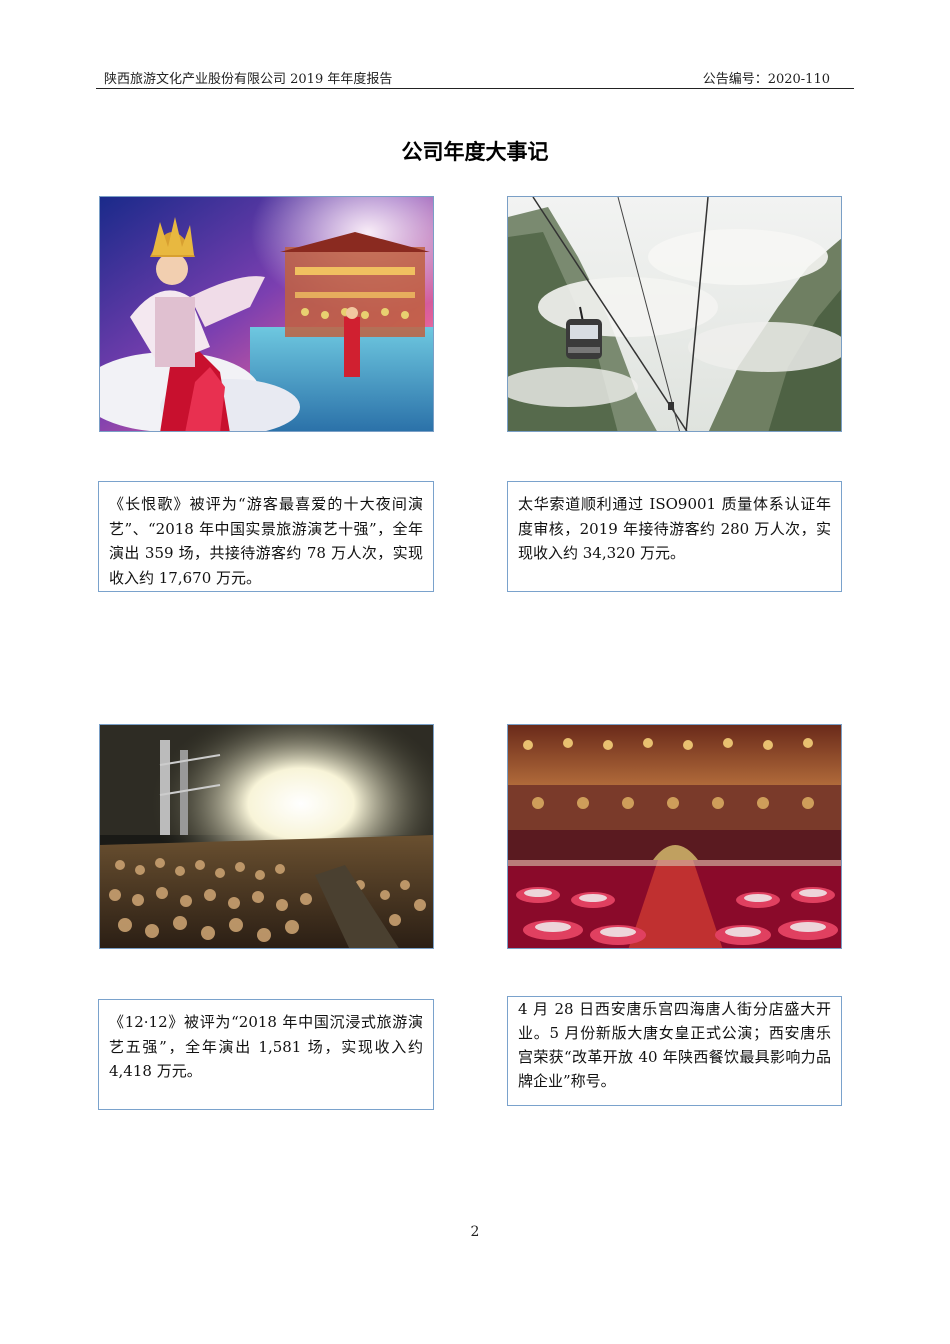  What do you see at coordinates (674, 836) in the screenshot?
I see `photo-tang-palace-hall` at bounding box center [674, 836].